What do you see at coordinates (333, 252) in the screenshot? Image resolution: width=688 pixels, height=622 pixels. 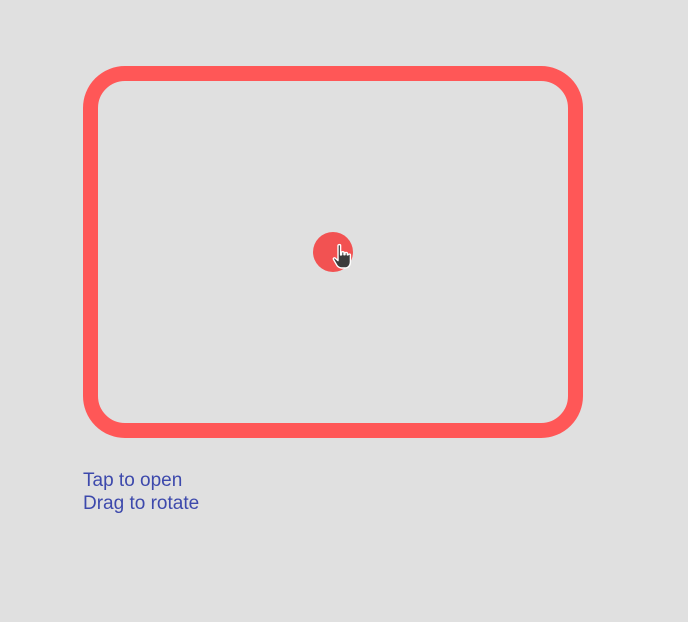 I see `tap-handle` at bounding box center [333, 252].